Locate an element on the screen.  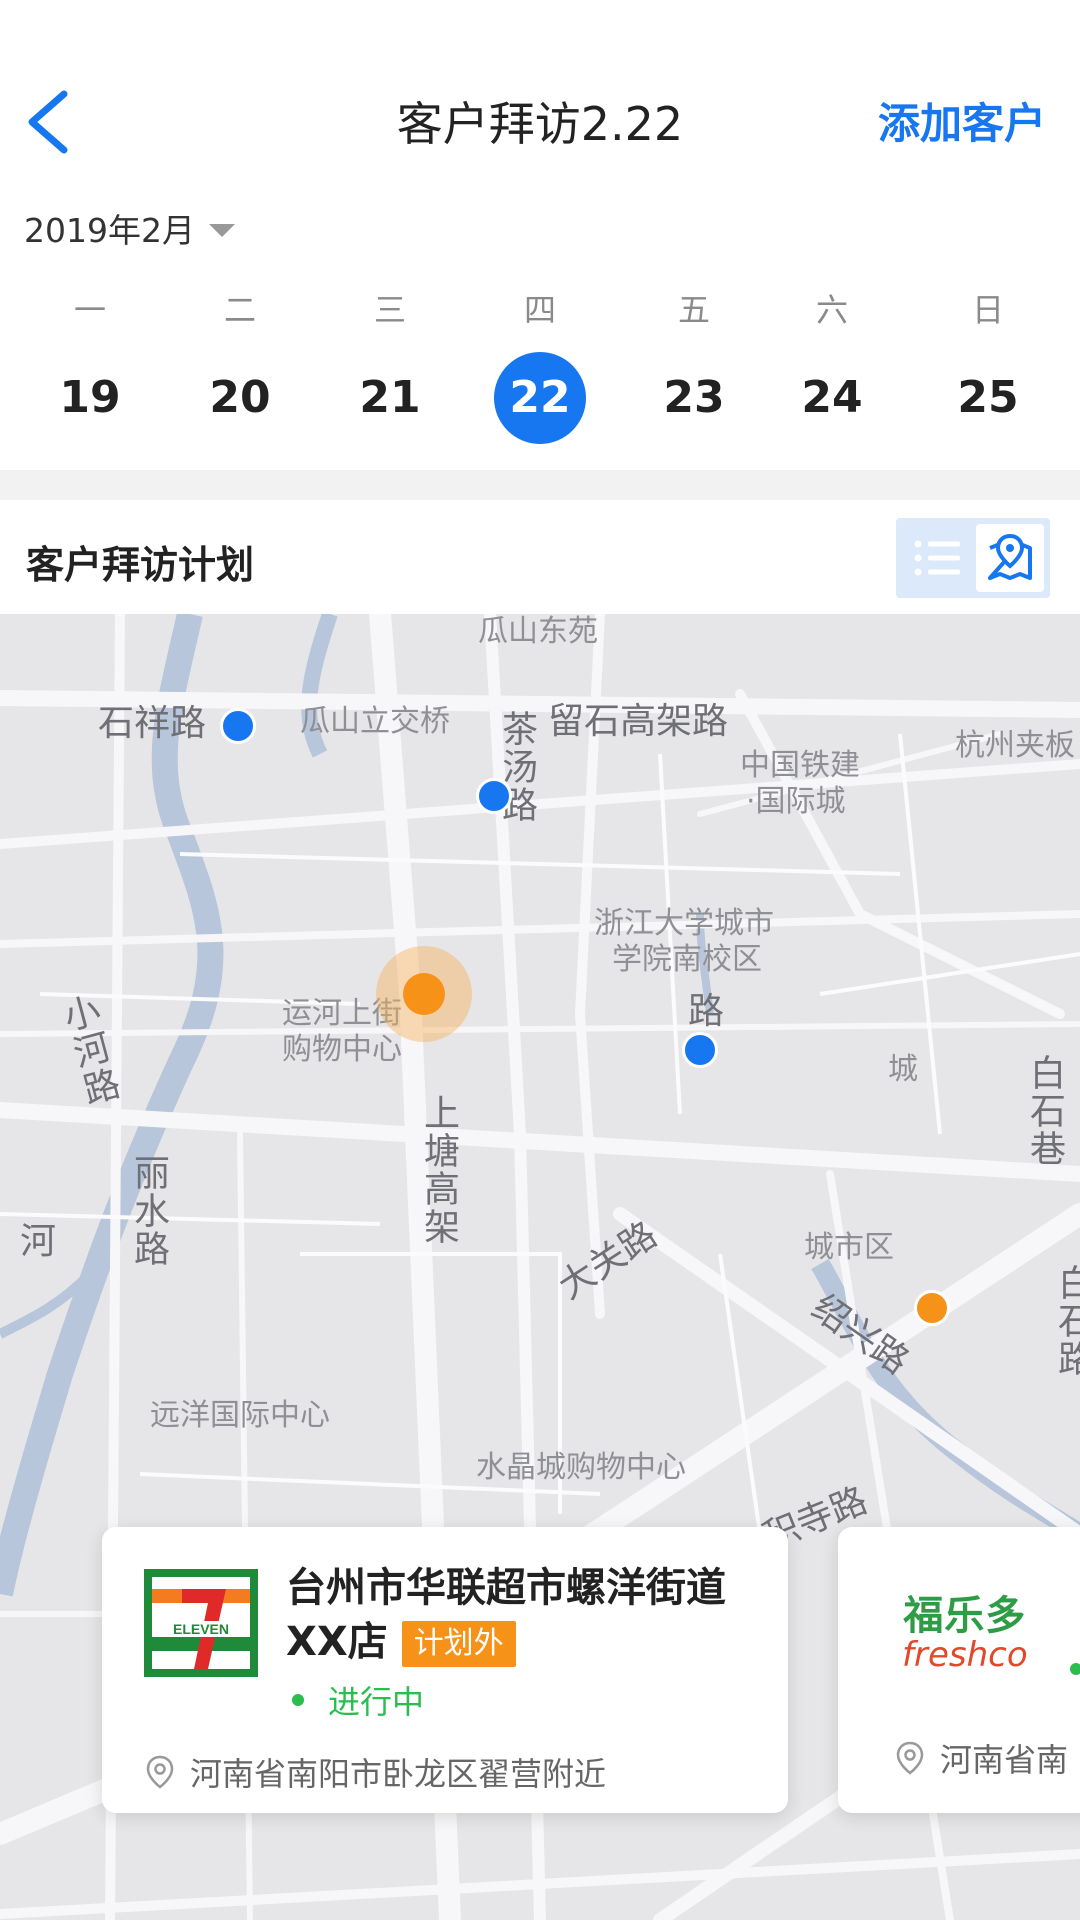
day-25: 日 25 is located at coordinates (988, 367).